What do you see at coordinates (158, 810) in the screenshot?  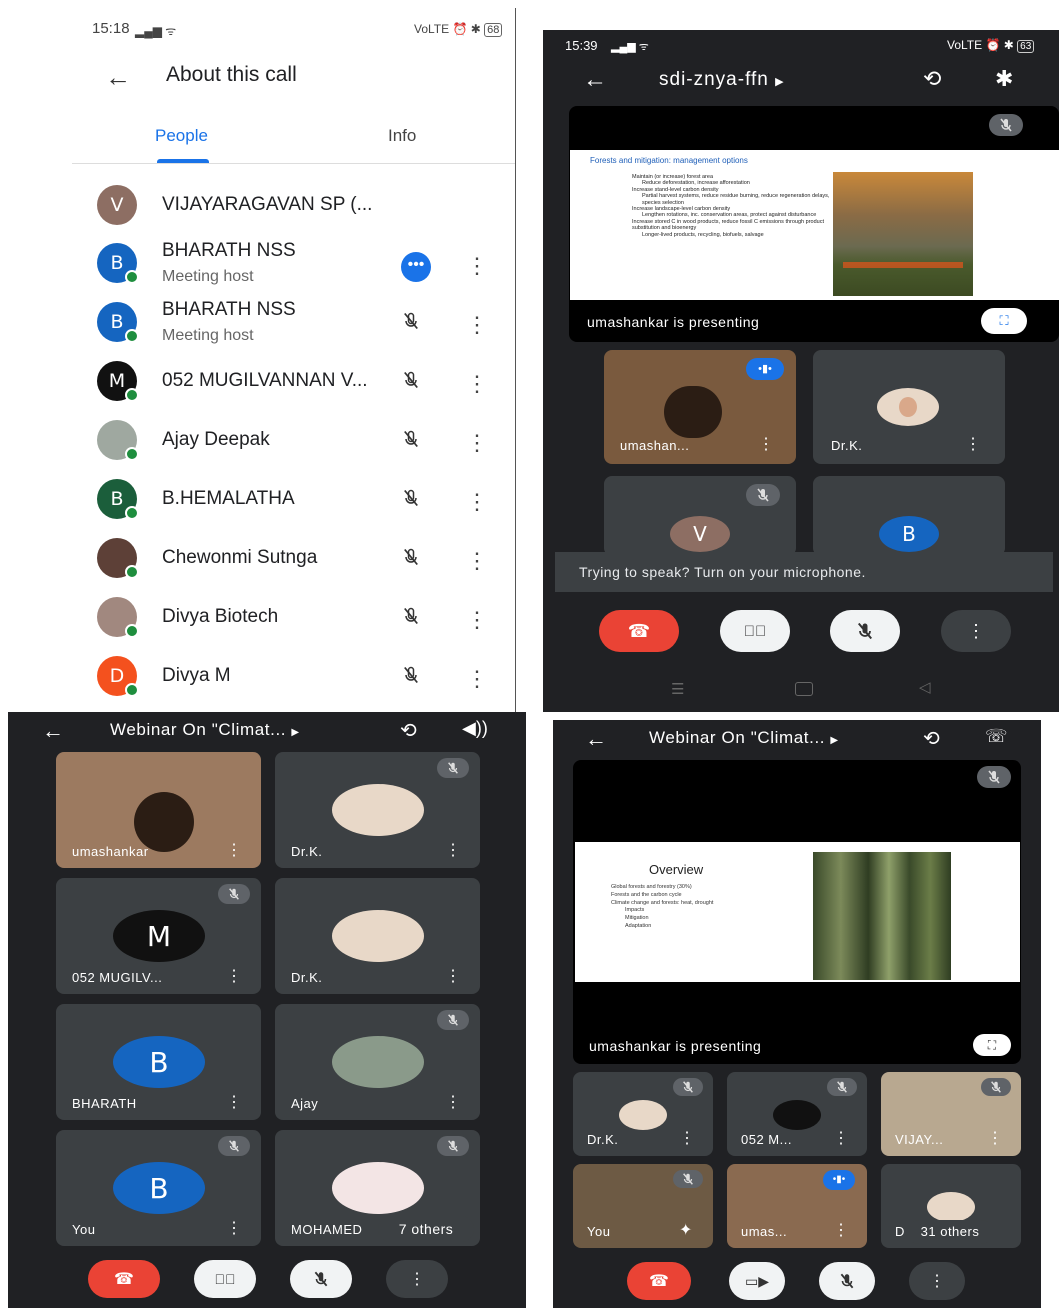 I see `participant-tile: umashankar ⋮` at bounding box center [158, 810].